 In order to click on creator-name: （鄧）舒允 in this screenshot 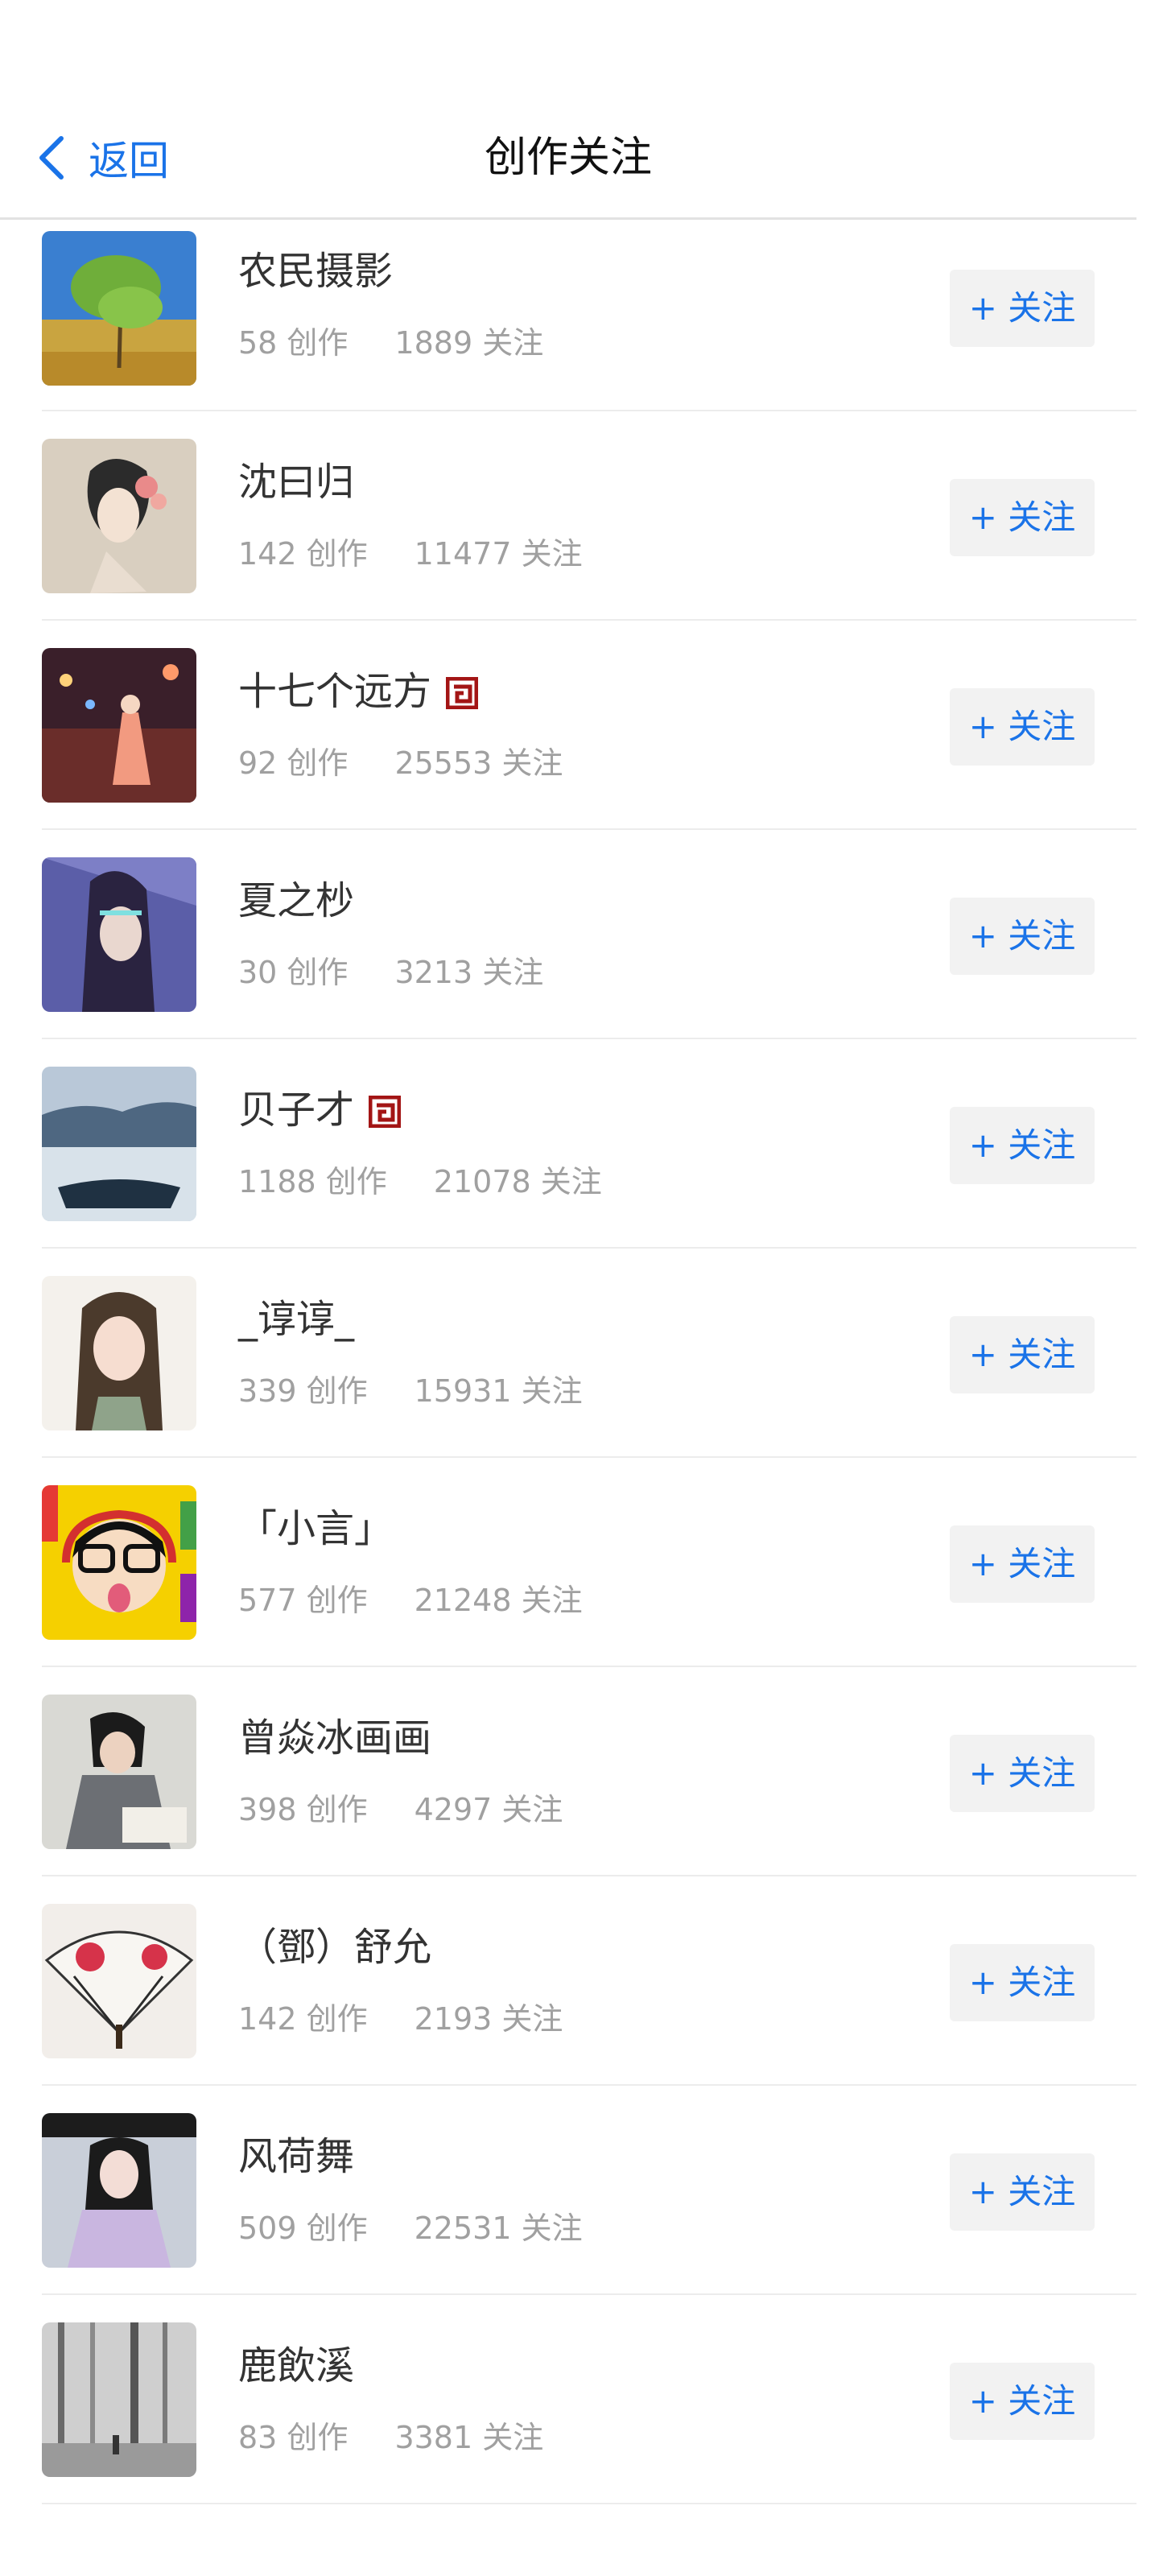, I will do `click(335, 1947)`.